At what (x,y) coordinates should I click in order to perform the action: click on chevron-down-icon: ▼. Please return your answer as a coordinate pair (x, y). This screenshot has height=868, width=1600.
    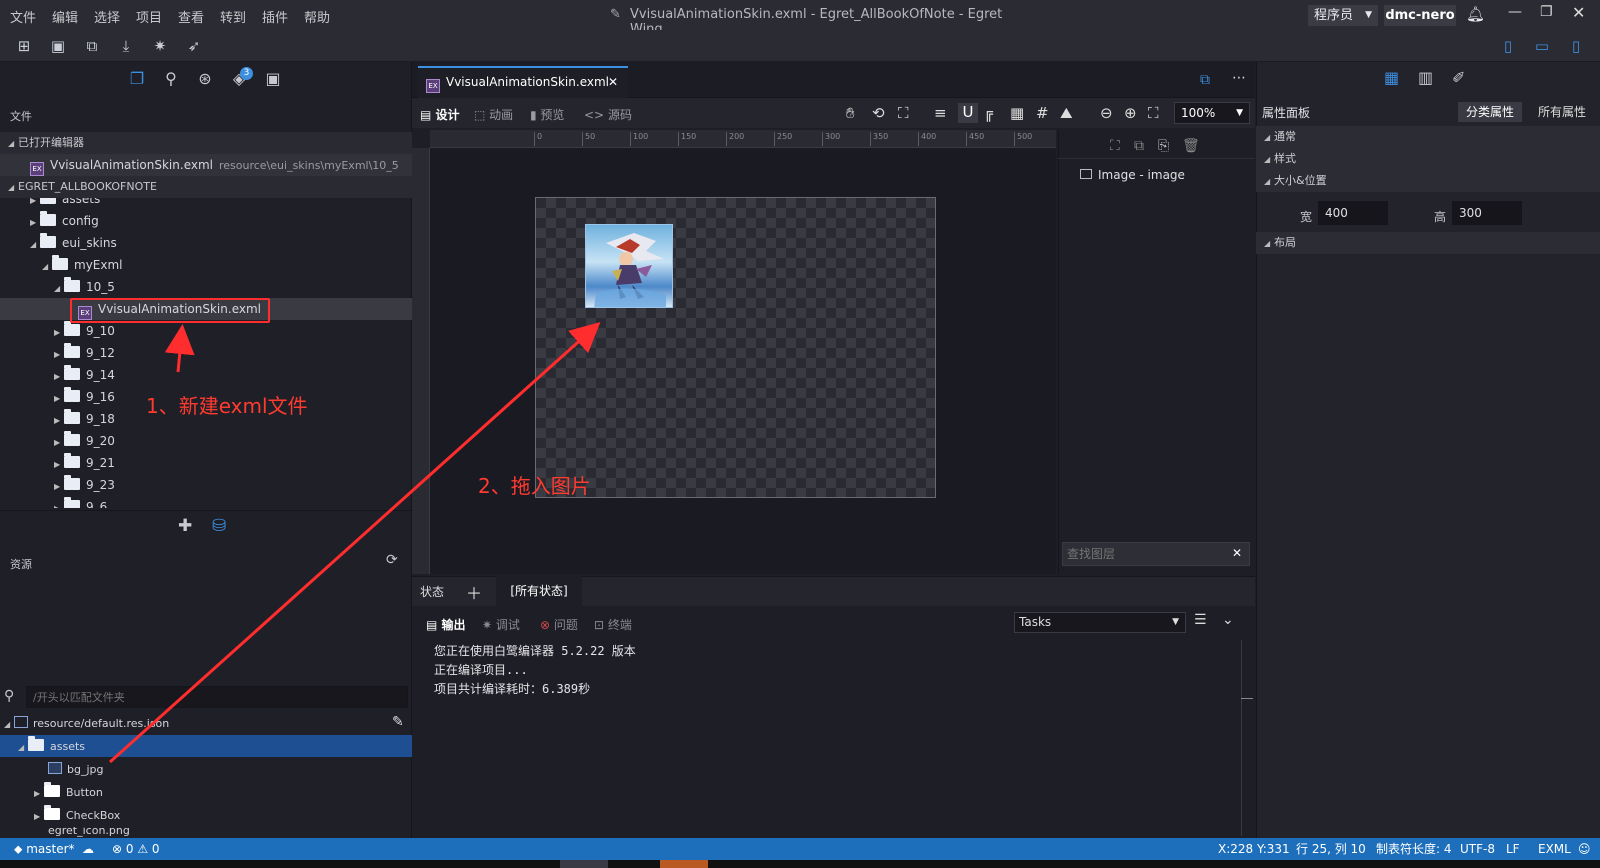
    Looking at the image, I should click on (1175, 622).